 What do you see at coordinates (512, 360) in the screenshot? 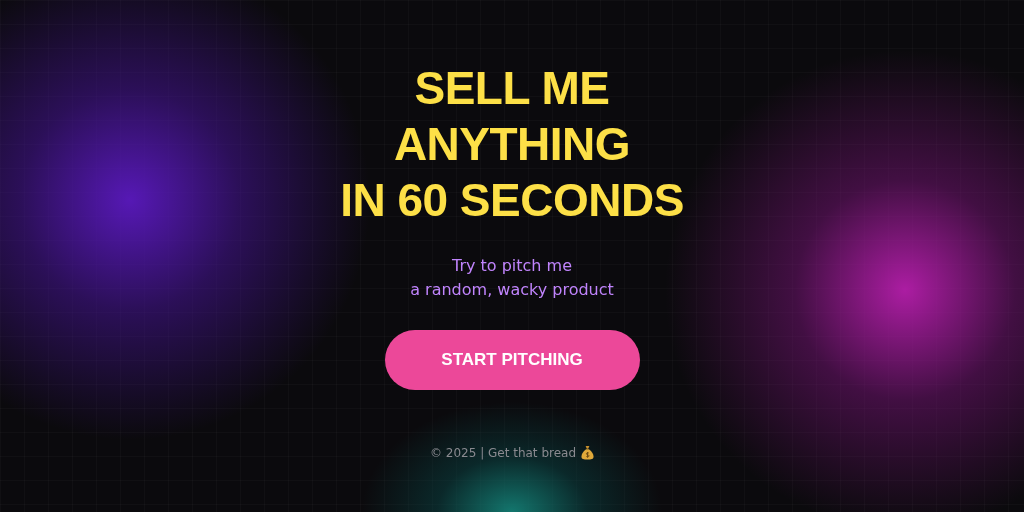
I see `start-pitching-button: START PITCHING` at bounding box center [512, 360].